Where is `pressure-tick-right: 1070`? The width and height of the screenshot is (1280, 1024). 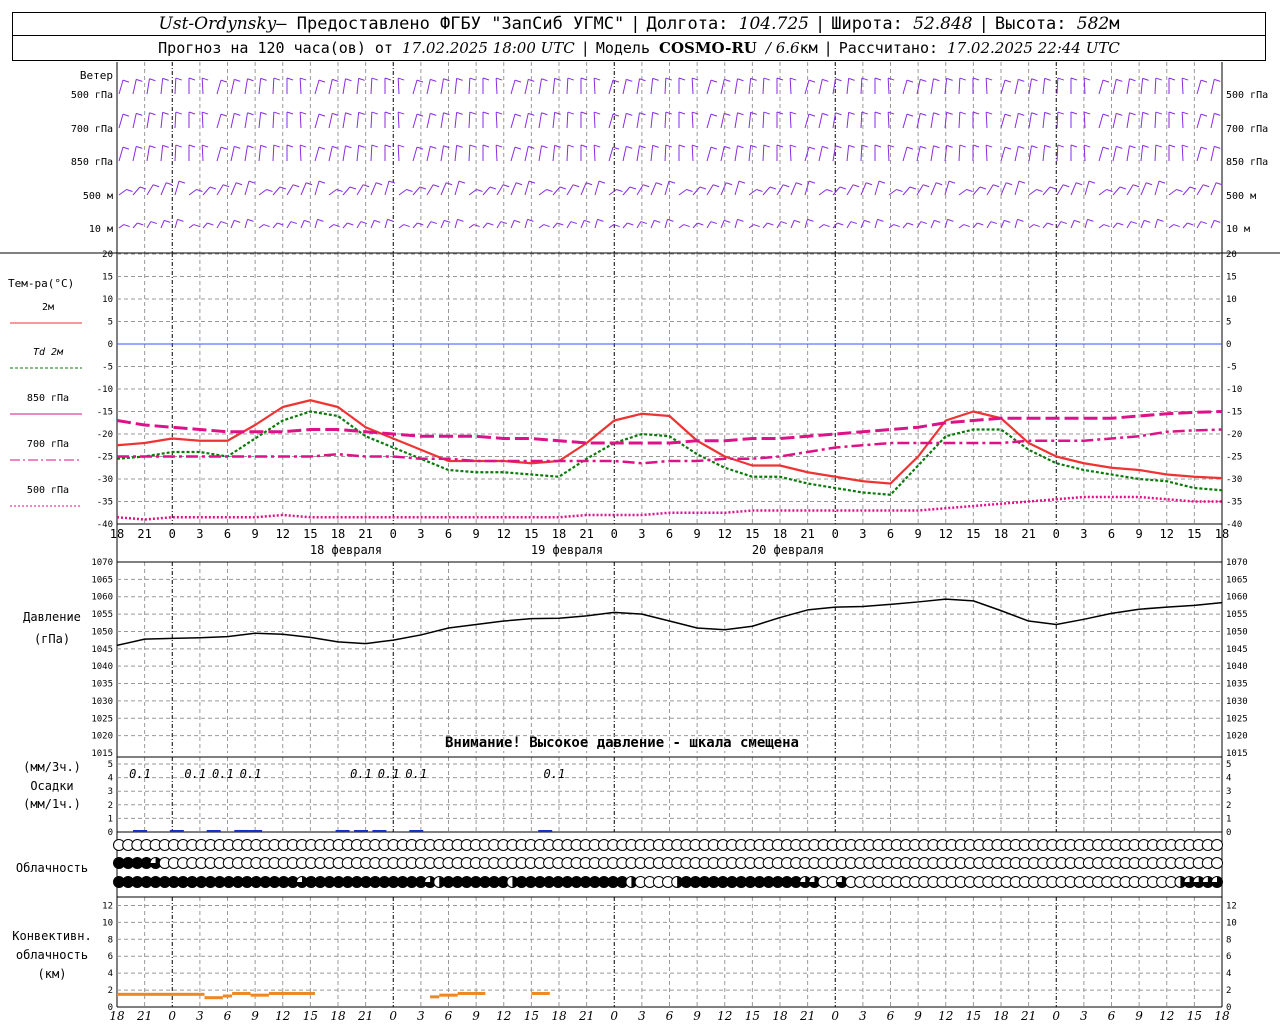
pressure-tick-right: 1070 is located at coordinates (1237, 563).